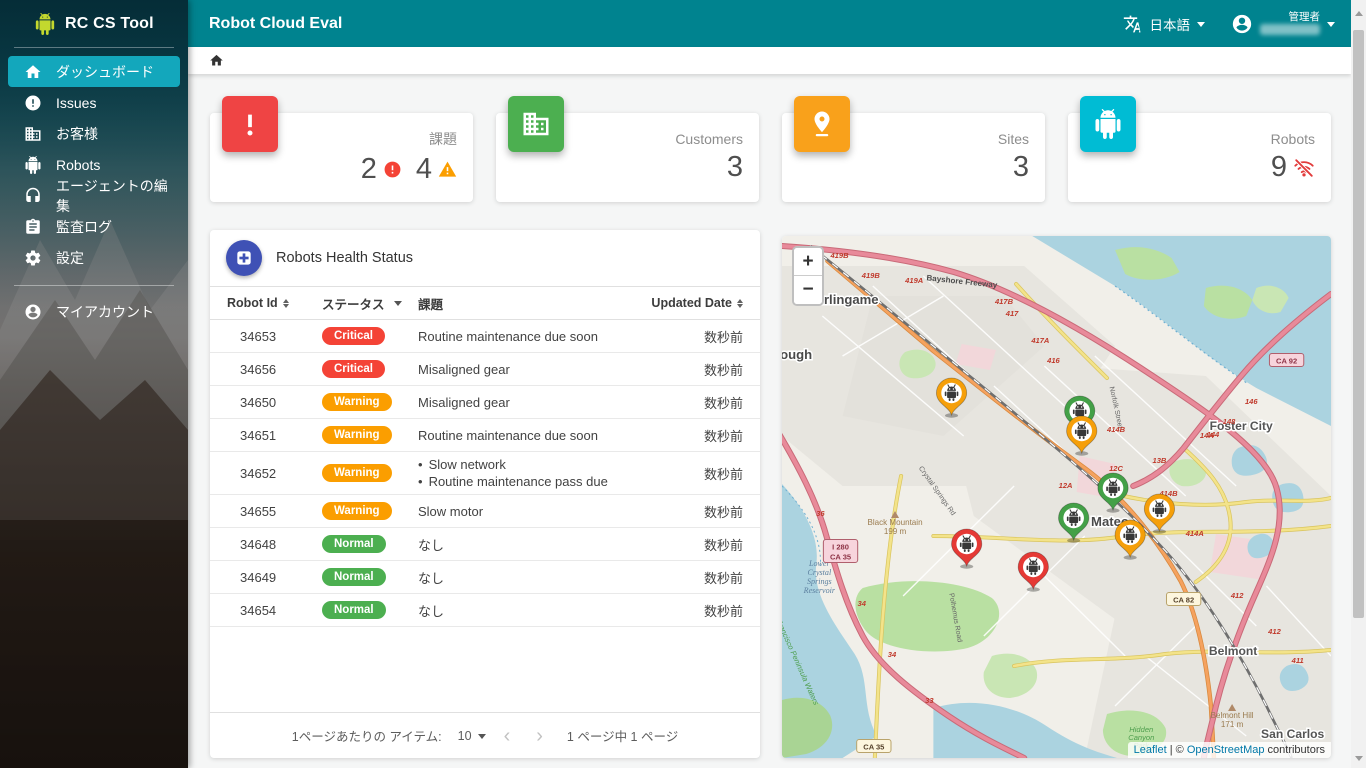  What do you see at coordinates (1358, 13) in the screenshot?
I see `scrollbar-up-arrow` at bounding box center [1358, 13].